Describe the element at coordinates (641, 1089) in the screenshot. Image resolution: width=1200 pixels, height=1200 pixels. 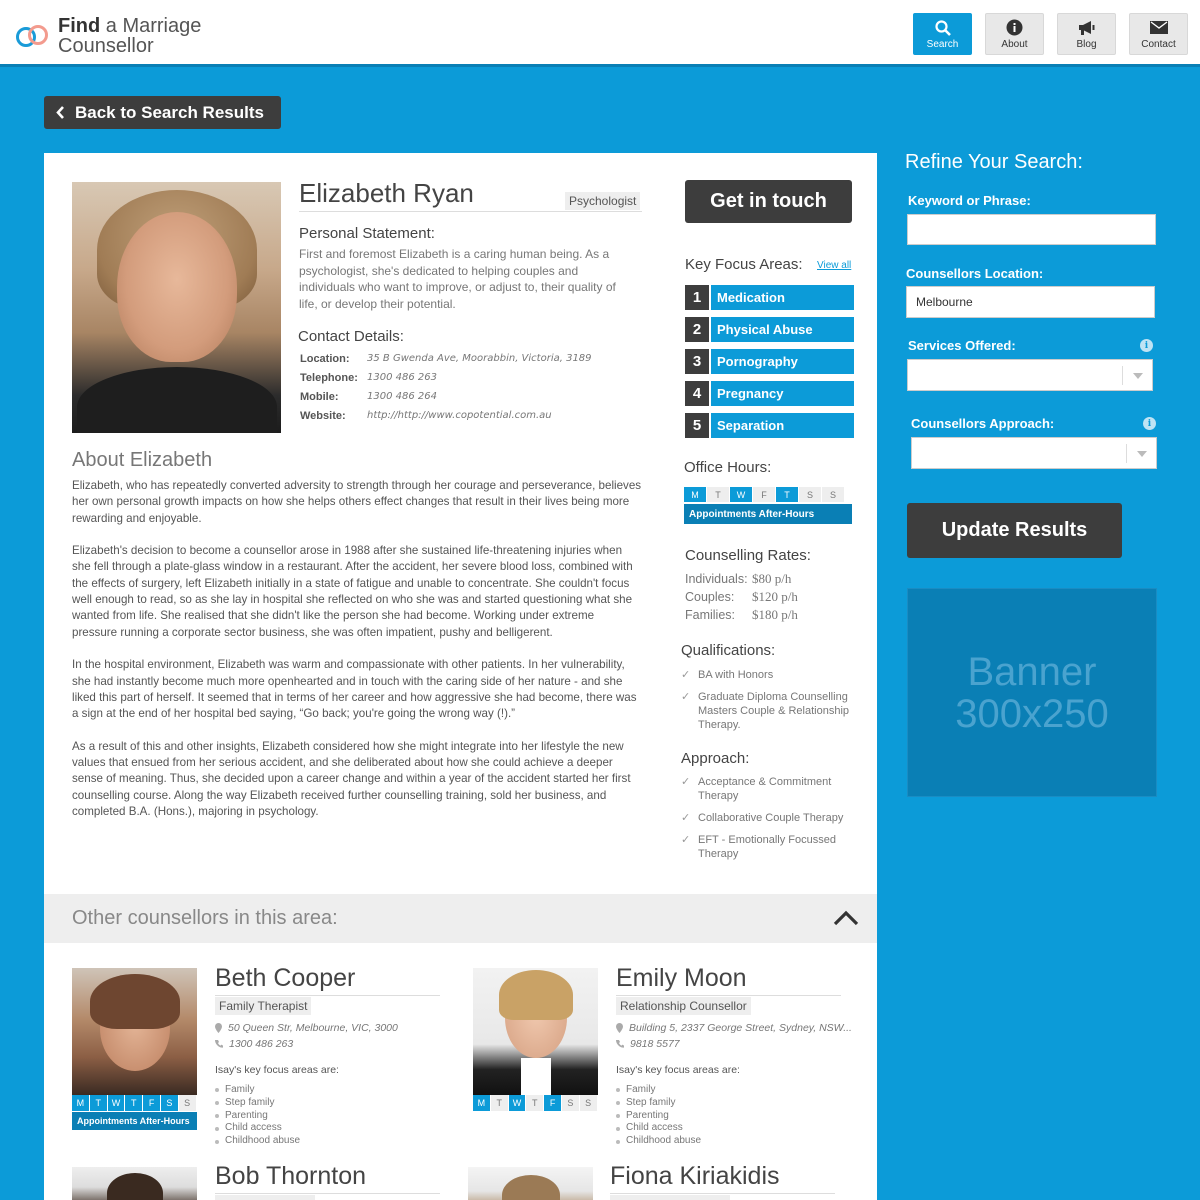
I see `focus-text: Family` at that location.